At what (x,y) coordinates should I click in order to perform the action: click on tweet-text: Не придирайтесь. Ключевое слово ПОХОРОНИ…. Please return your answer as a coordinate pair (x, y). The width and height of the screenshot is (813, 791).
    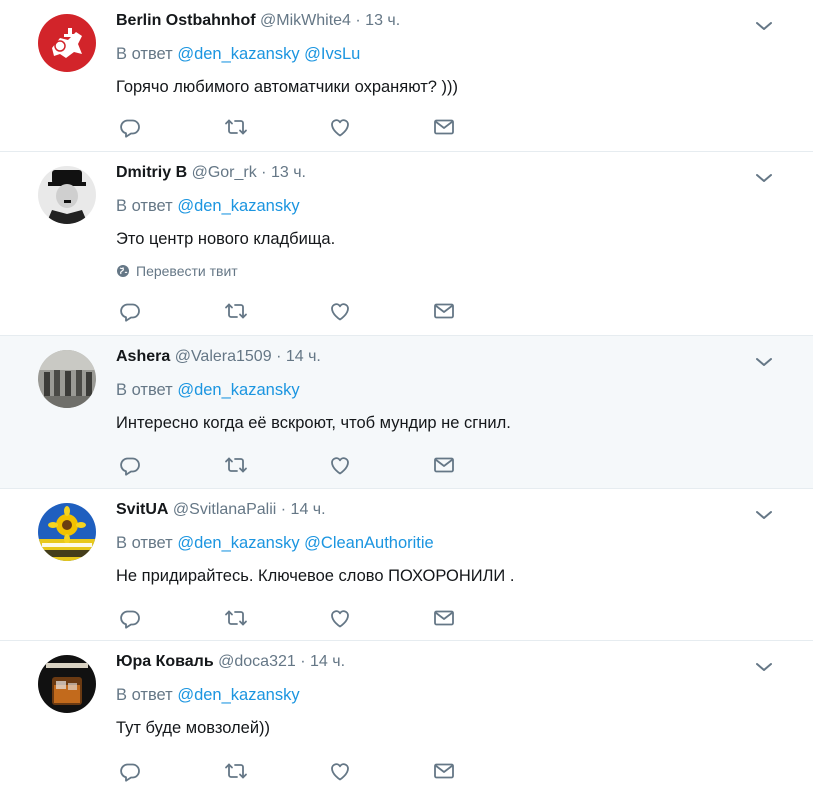
    Looking at the image, I should click on (315, 576).